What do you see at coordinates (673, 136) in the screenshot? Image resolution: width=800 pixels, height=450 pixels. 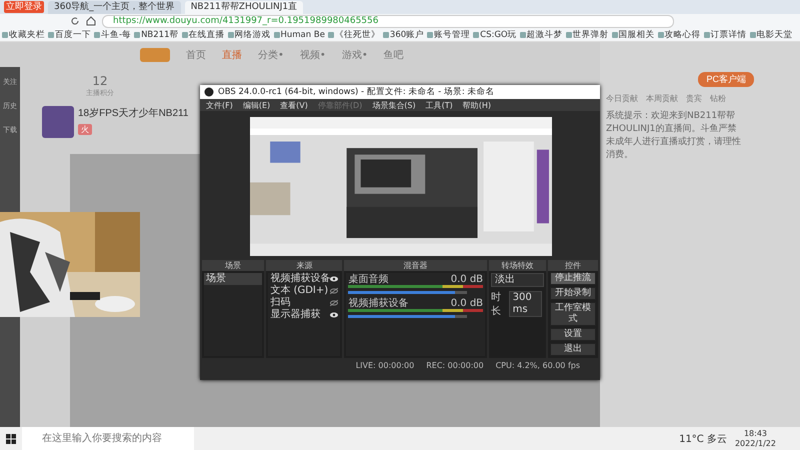 I see `chat-message: 系统提示：欢迎来到NB211帮帮ZHOULINJ1的直播间。斗鱼严禁未成年人进行直播或打赏，请理性消费。` at bounding box center [673, 136].